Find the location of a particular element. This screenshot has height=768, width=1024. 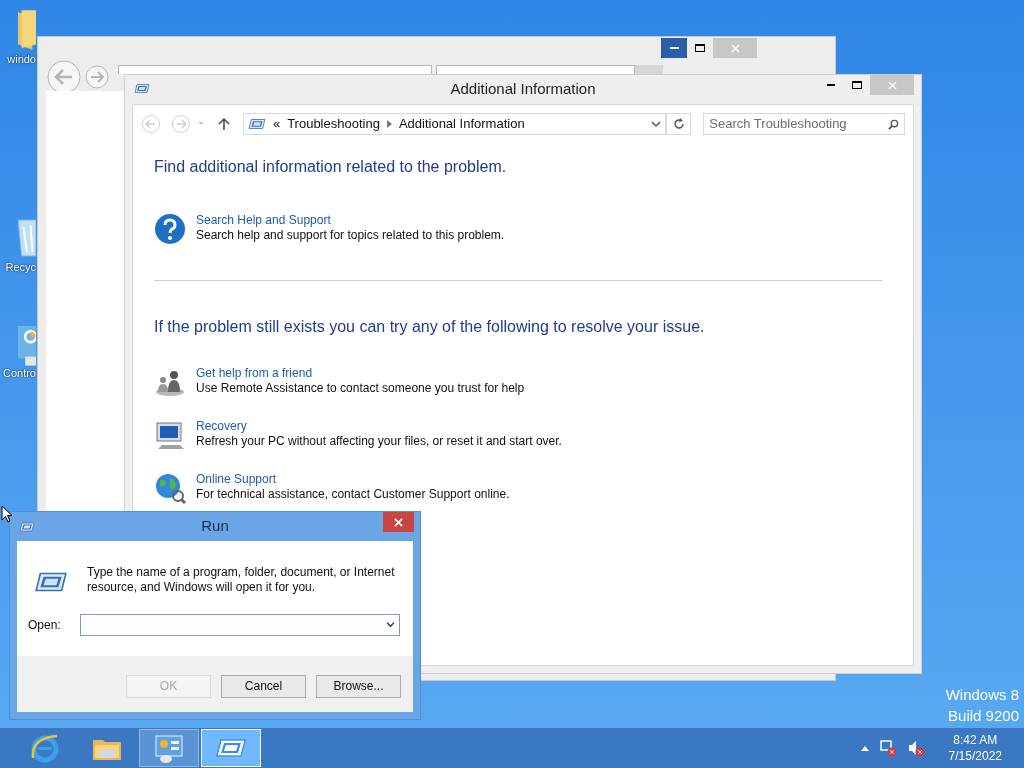

option-description: For technical assistance, contact Customer Support online. is located at coordinates (353, 494).